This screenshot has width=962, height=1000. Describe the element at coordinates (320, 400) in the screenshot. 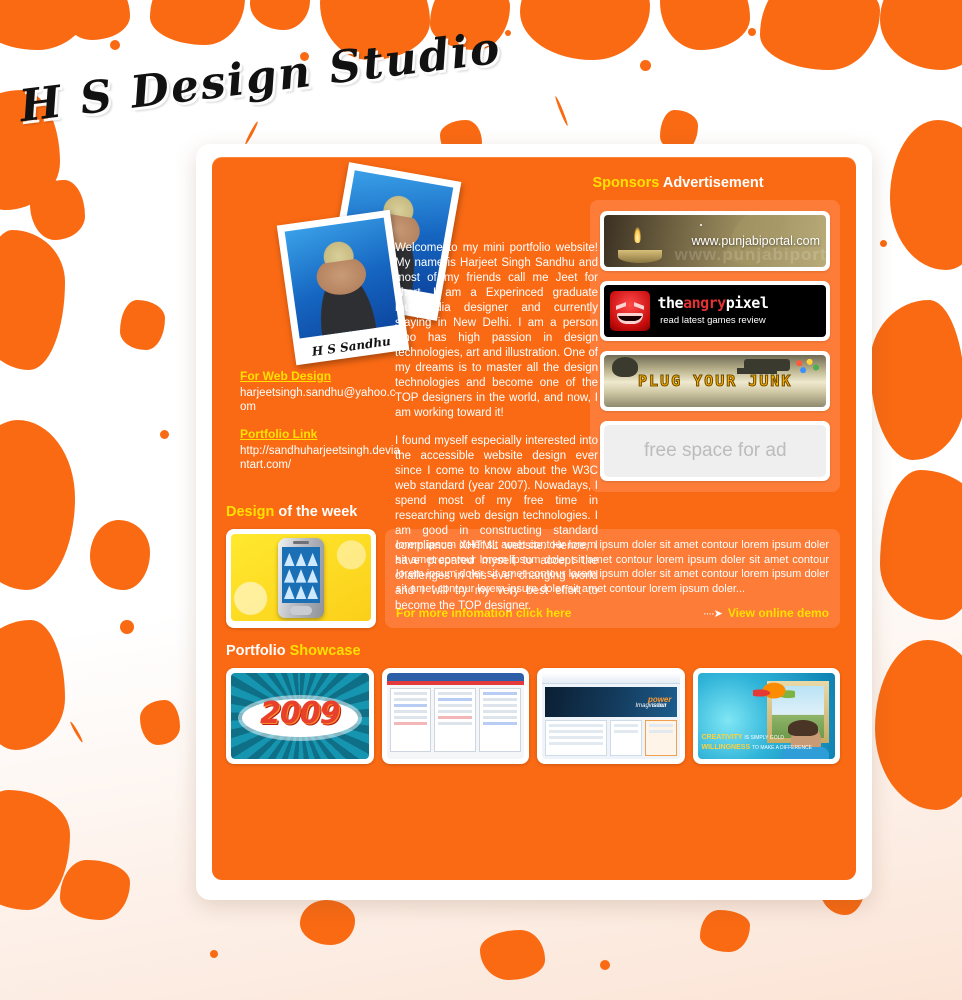

I see `email-value: harjeetsingh.sandhu@yahoo.com` at that location.